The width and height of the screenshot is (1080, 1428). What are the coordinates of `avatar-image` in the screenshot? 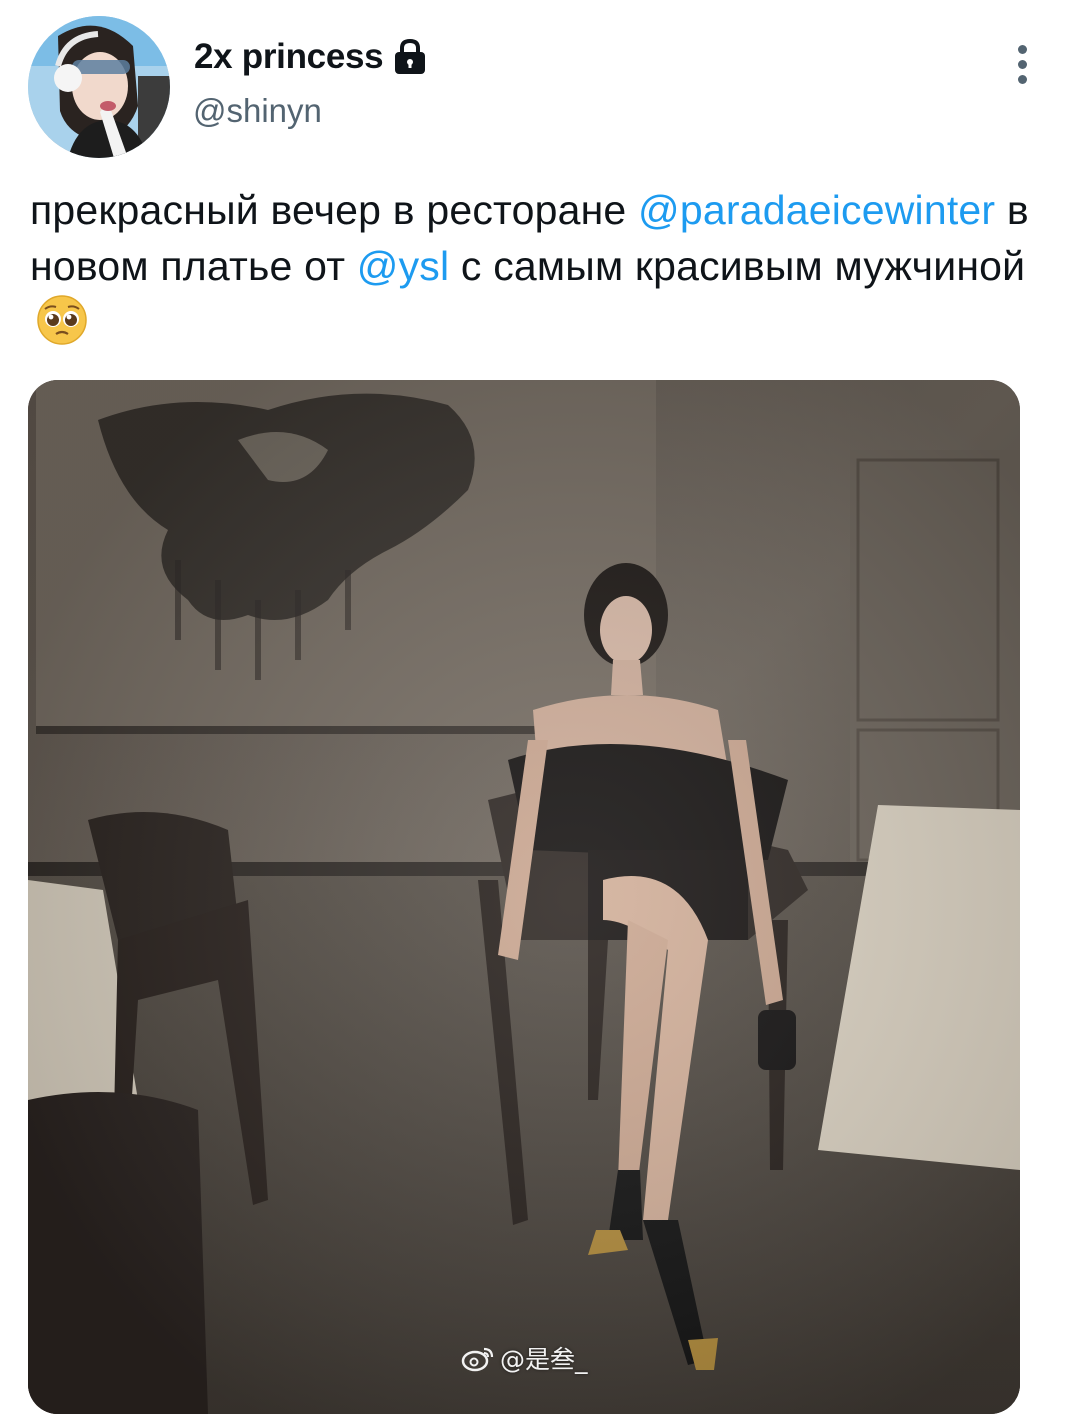 It's located at (99, 87).